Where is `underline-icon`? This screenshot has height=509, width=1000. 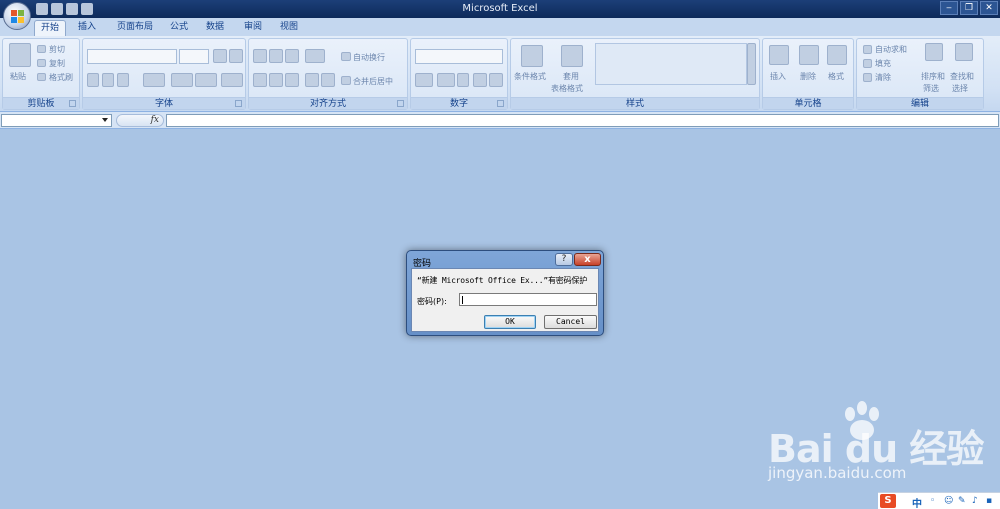 underline-icon is located at coordinates (123, 80).